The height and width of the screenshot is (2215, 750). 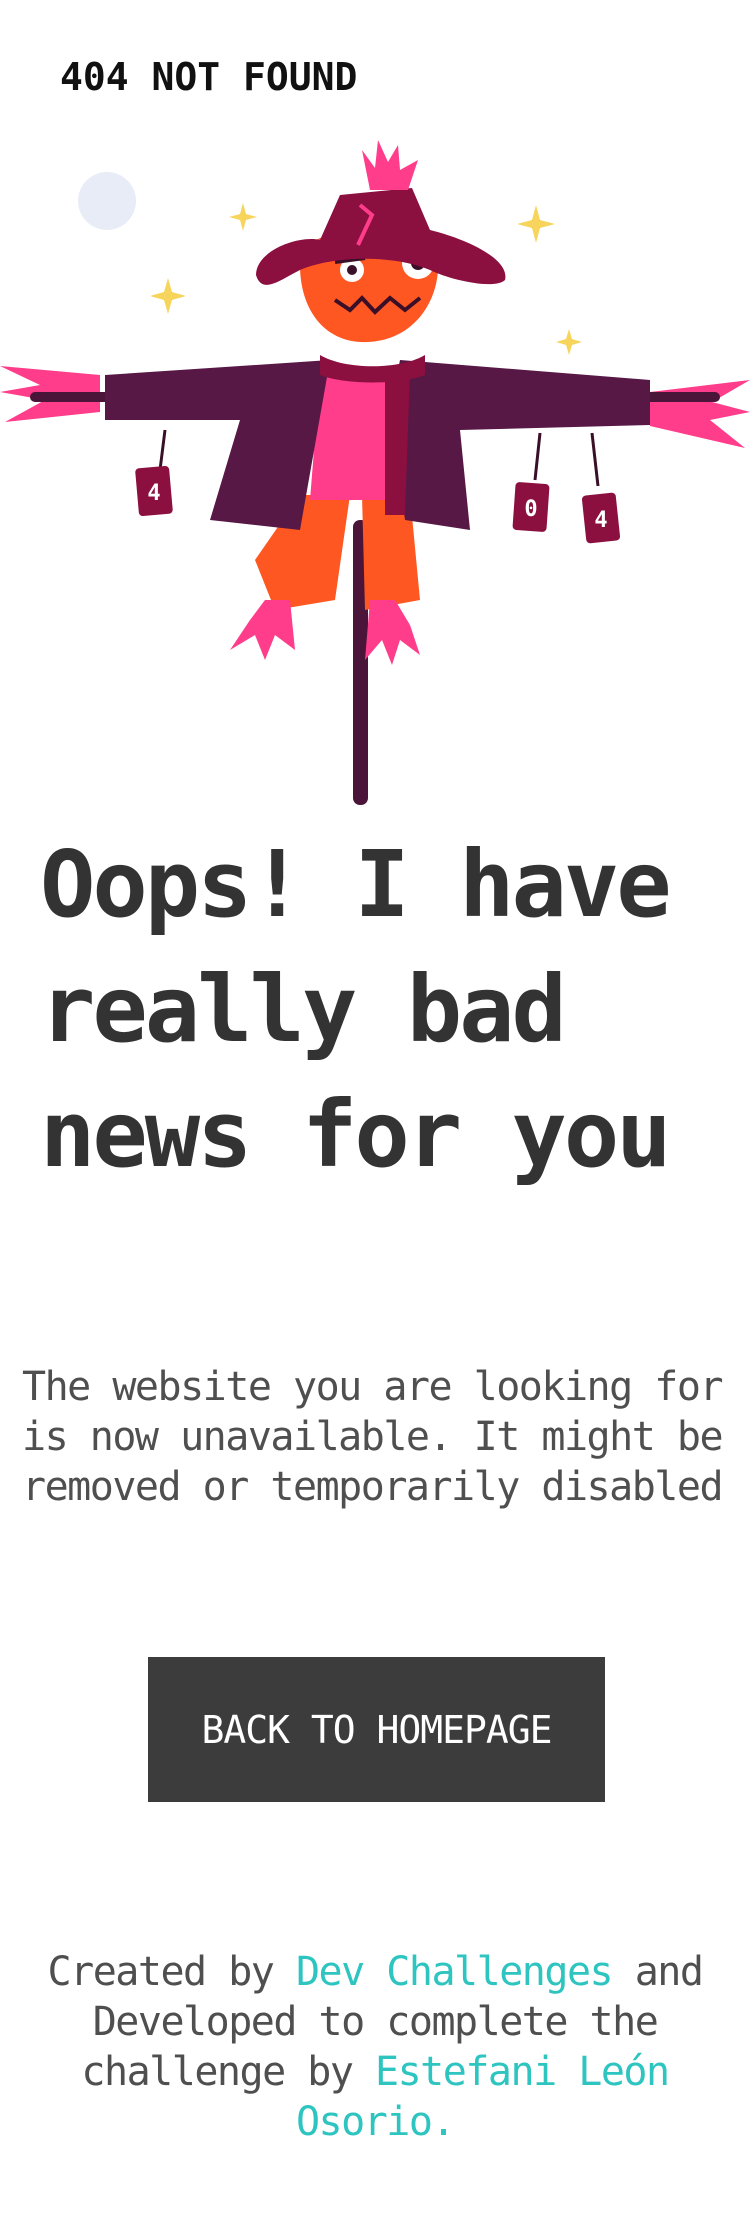 I want to click on can-middle-label: 0, so click(x=530, y=509).